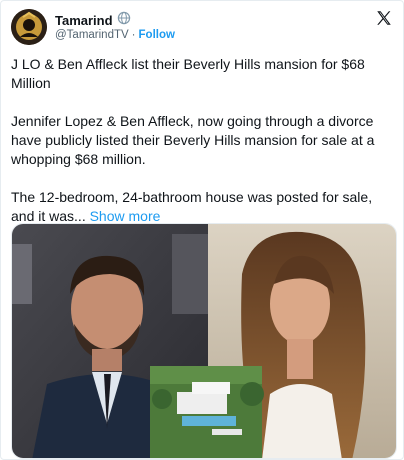 The width and height of the screenshot is (404, 460). Describe the element at coordinates (384, 18) in the screenshot. I see `x-logo-icon` at that location.